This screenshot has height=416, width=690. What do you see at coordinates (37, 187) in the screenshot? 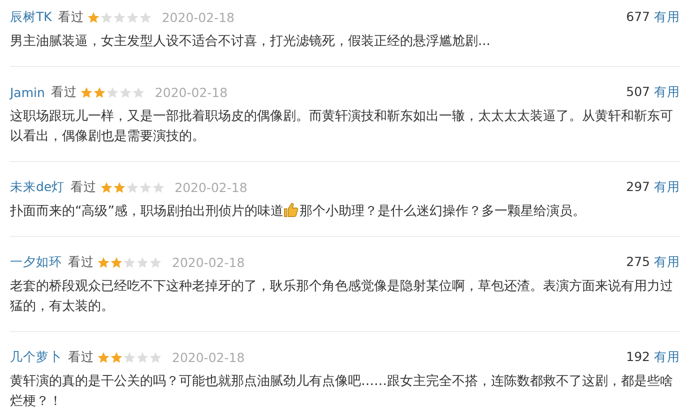
I see `user-name: 未来de灯` at bounding box center [37, 187].